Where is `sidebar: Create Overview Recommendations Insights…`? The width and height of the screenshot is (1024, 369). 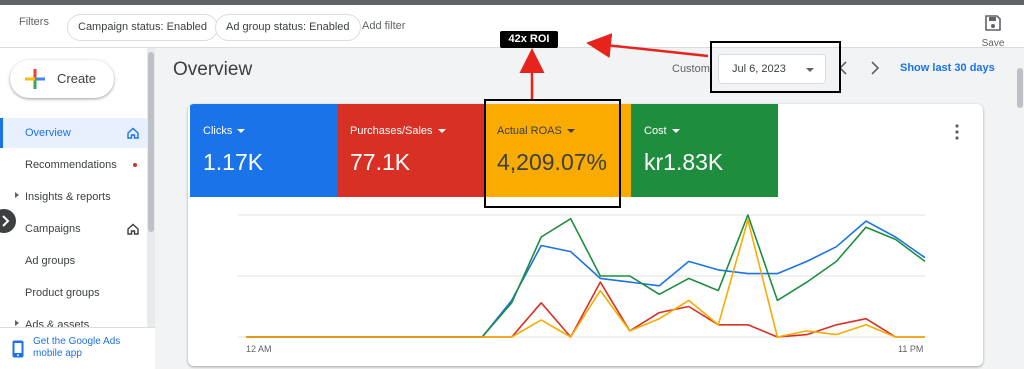 sidebar: Create Overview Recommendations Insights… is located at coordinates (73, 208).